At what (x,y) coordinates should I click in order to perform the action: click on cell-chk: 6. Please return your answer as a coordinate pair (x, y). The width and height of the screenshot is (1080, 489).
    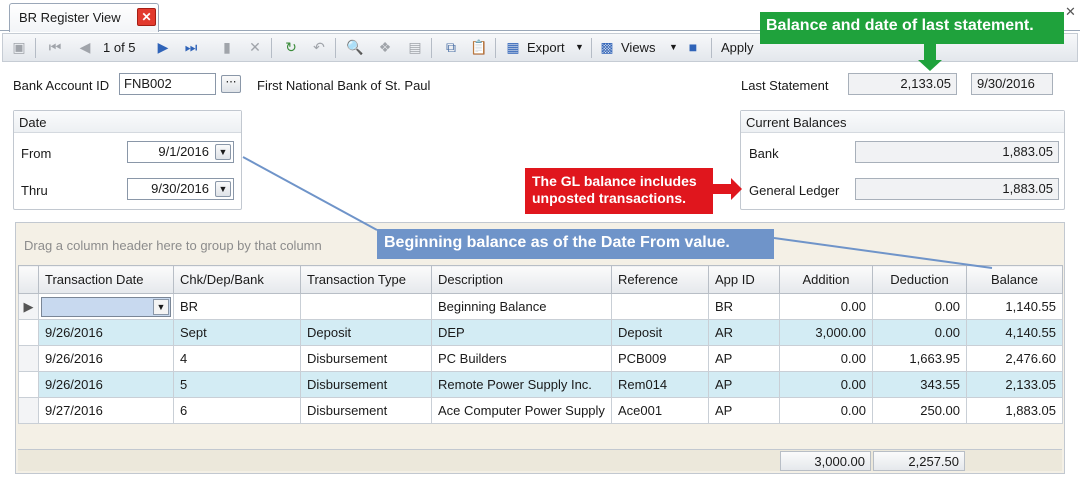
    Looking at the image, I should click on (237, 410).